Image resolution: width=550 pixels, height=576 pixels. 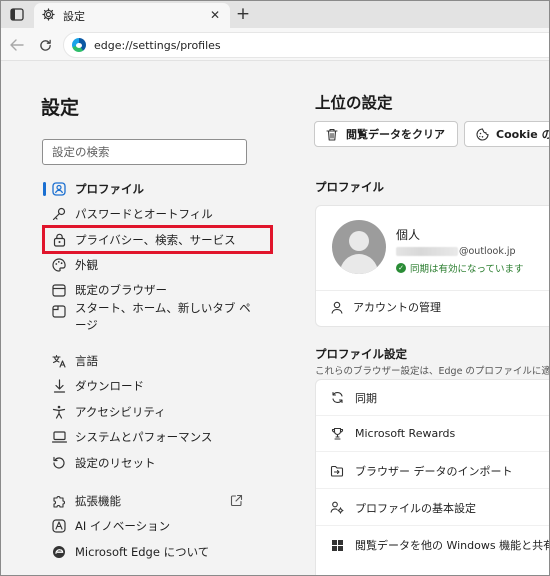 I want to click on gear-icon, so click(x=48, y=15).